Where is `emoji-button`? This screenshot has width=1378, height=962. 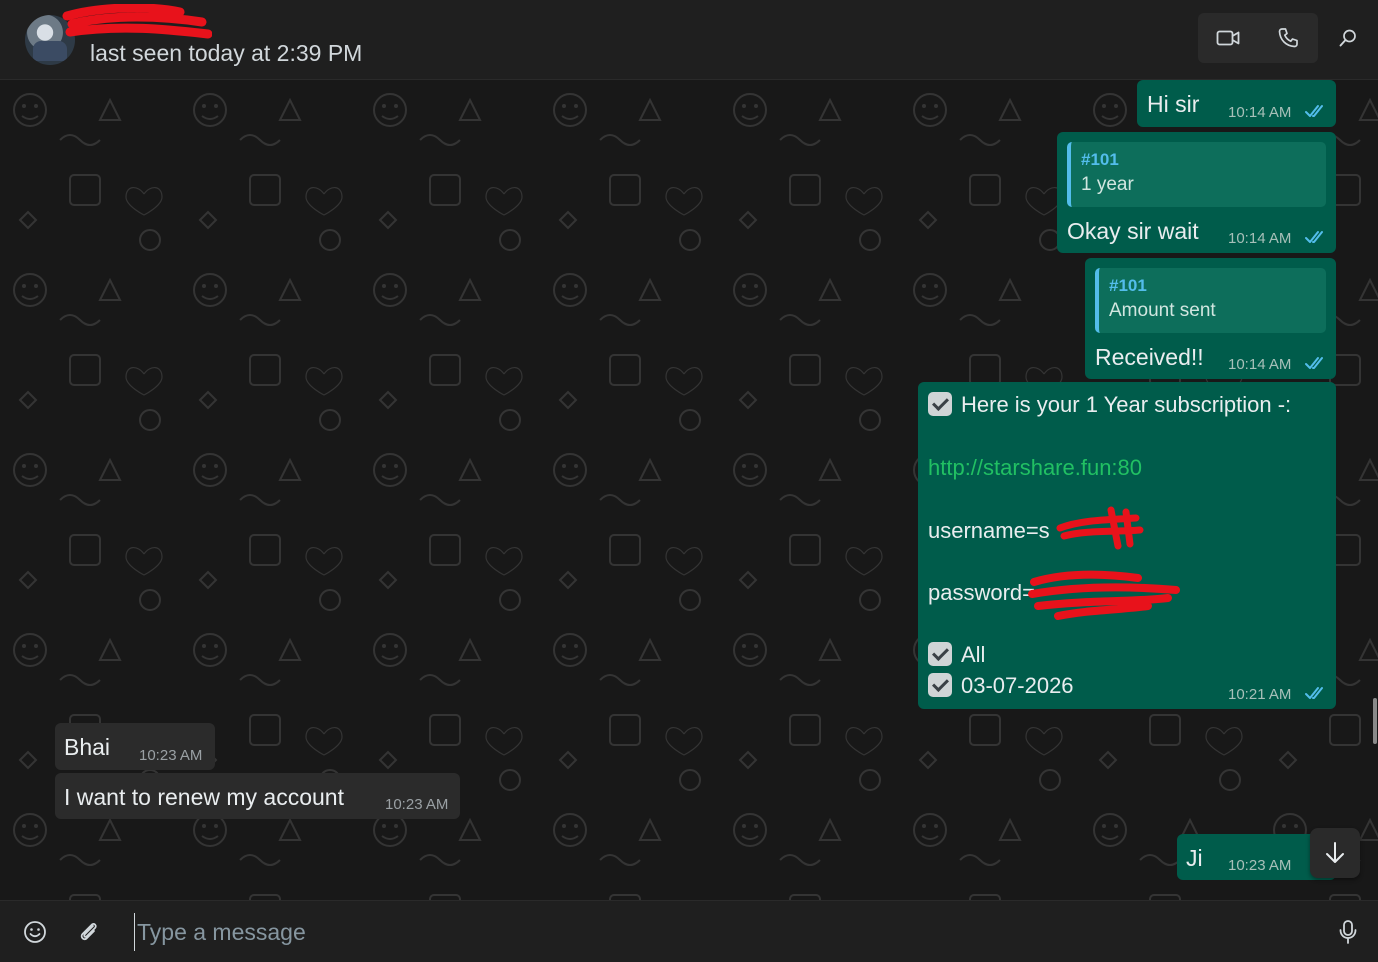 emoji-button is located at coordinates (35, 932).